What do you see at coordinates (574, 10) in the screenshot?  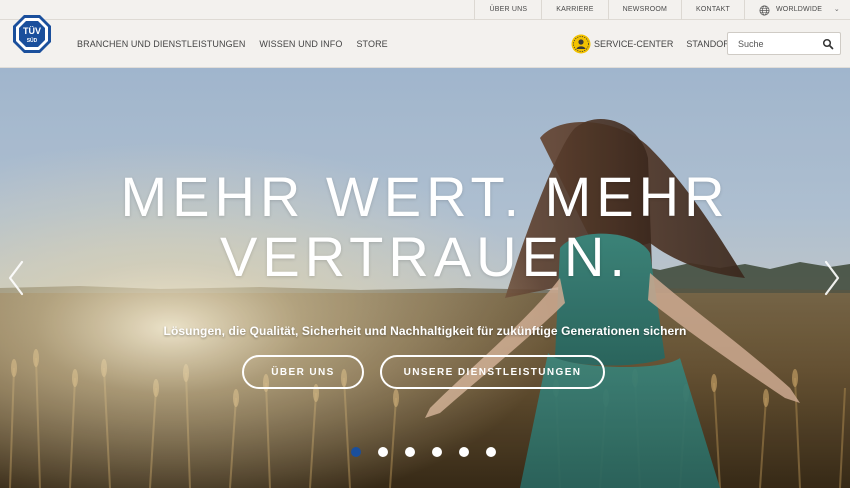 I see `utility-link-karriere: KARRIERE` at bounding box center [574, 10].